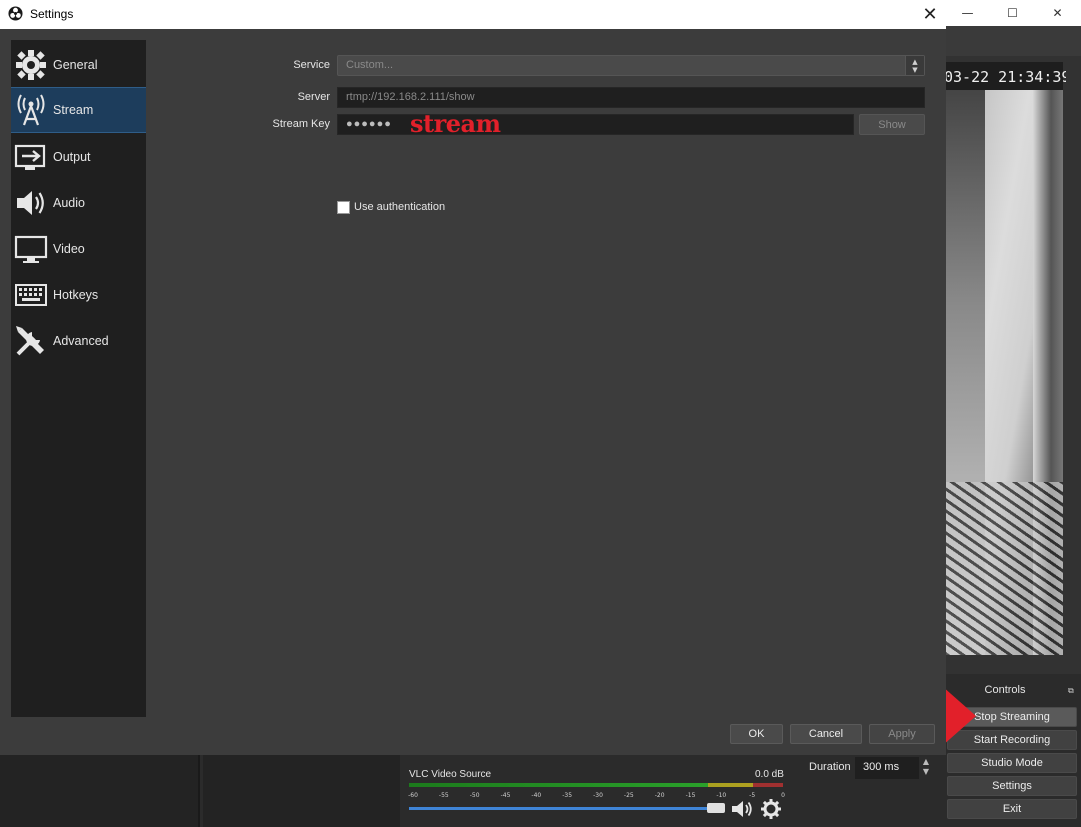 This screenshot has height=827, width=1081. I want to click on mixer-tick-label: -60, so click(413, 795).